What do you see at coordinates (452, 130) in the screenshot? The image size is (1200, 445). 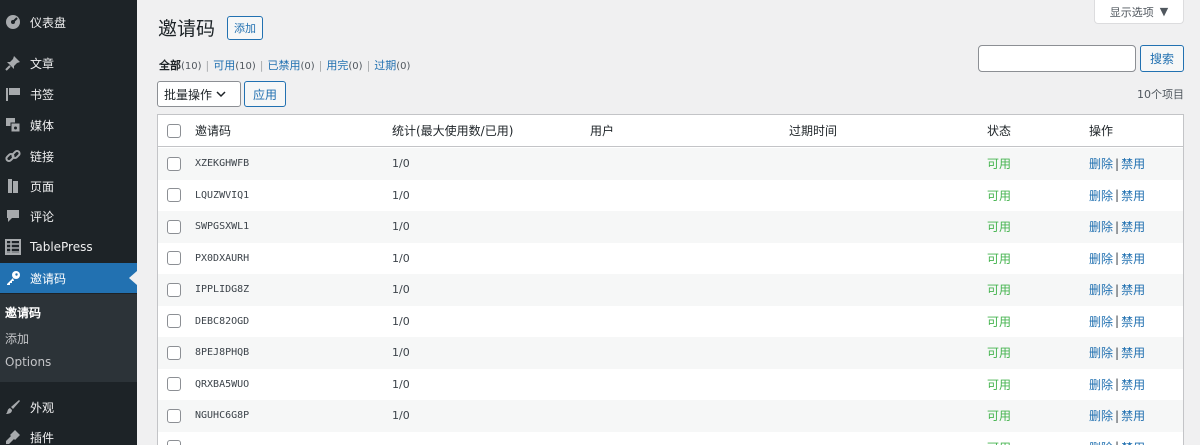 I see `column-header-stats: 统计(最大使用数/已用)` at bounding box center [452, 130].